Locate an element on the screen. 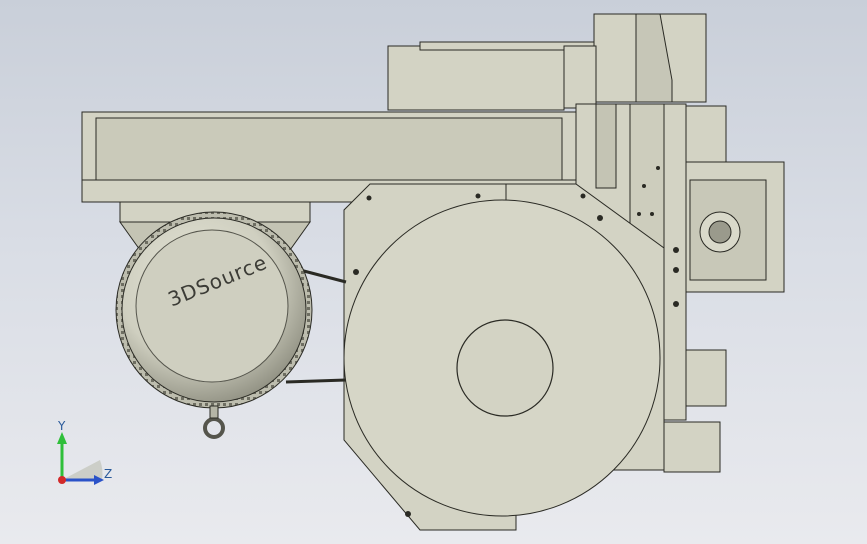 This screenshot has width=867, height=544. right-rail is located at coordinates (675, 262).